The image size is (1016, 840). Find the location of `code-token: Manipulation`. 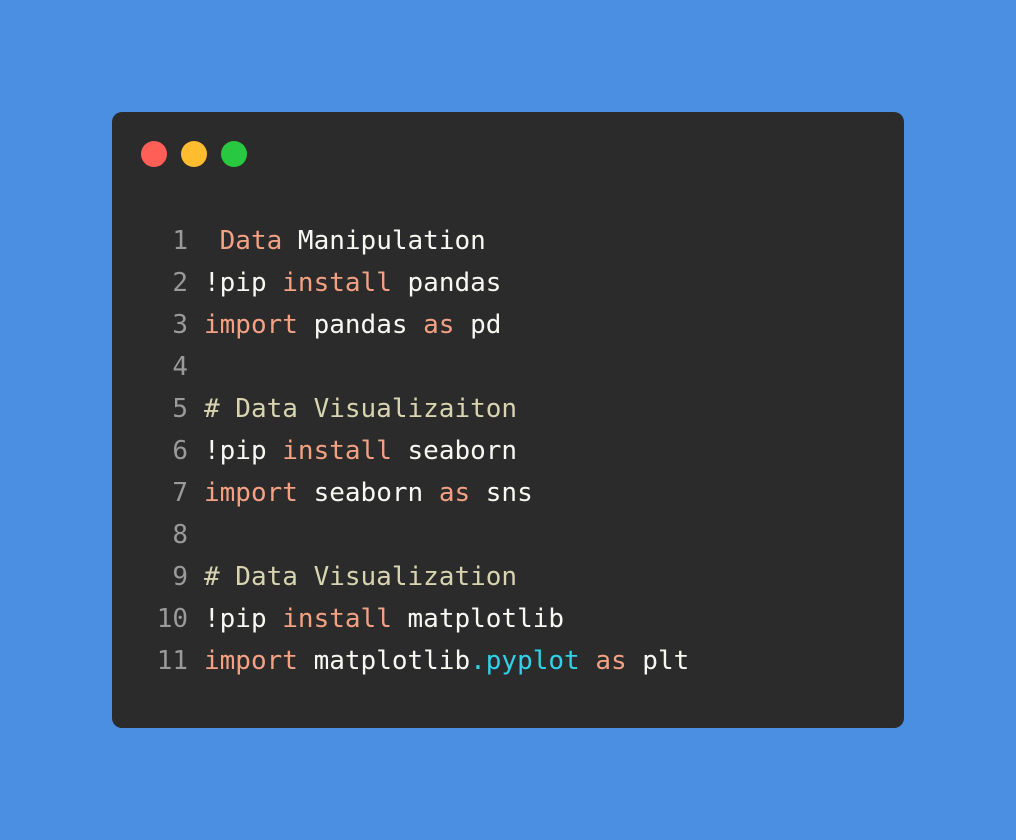

code-token: Manipulation is located at coordinates (384, 241).